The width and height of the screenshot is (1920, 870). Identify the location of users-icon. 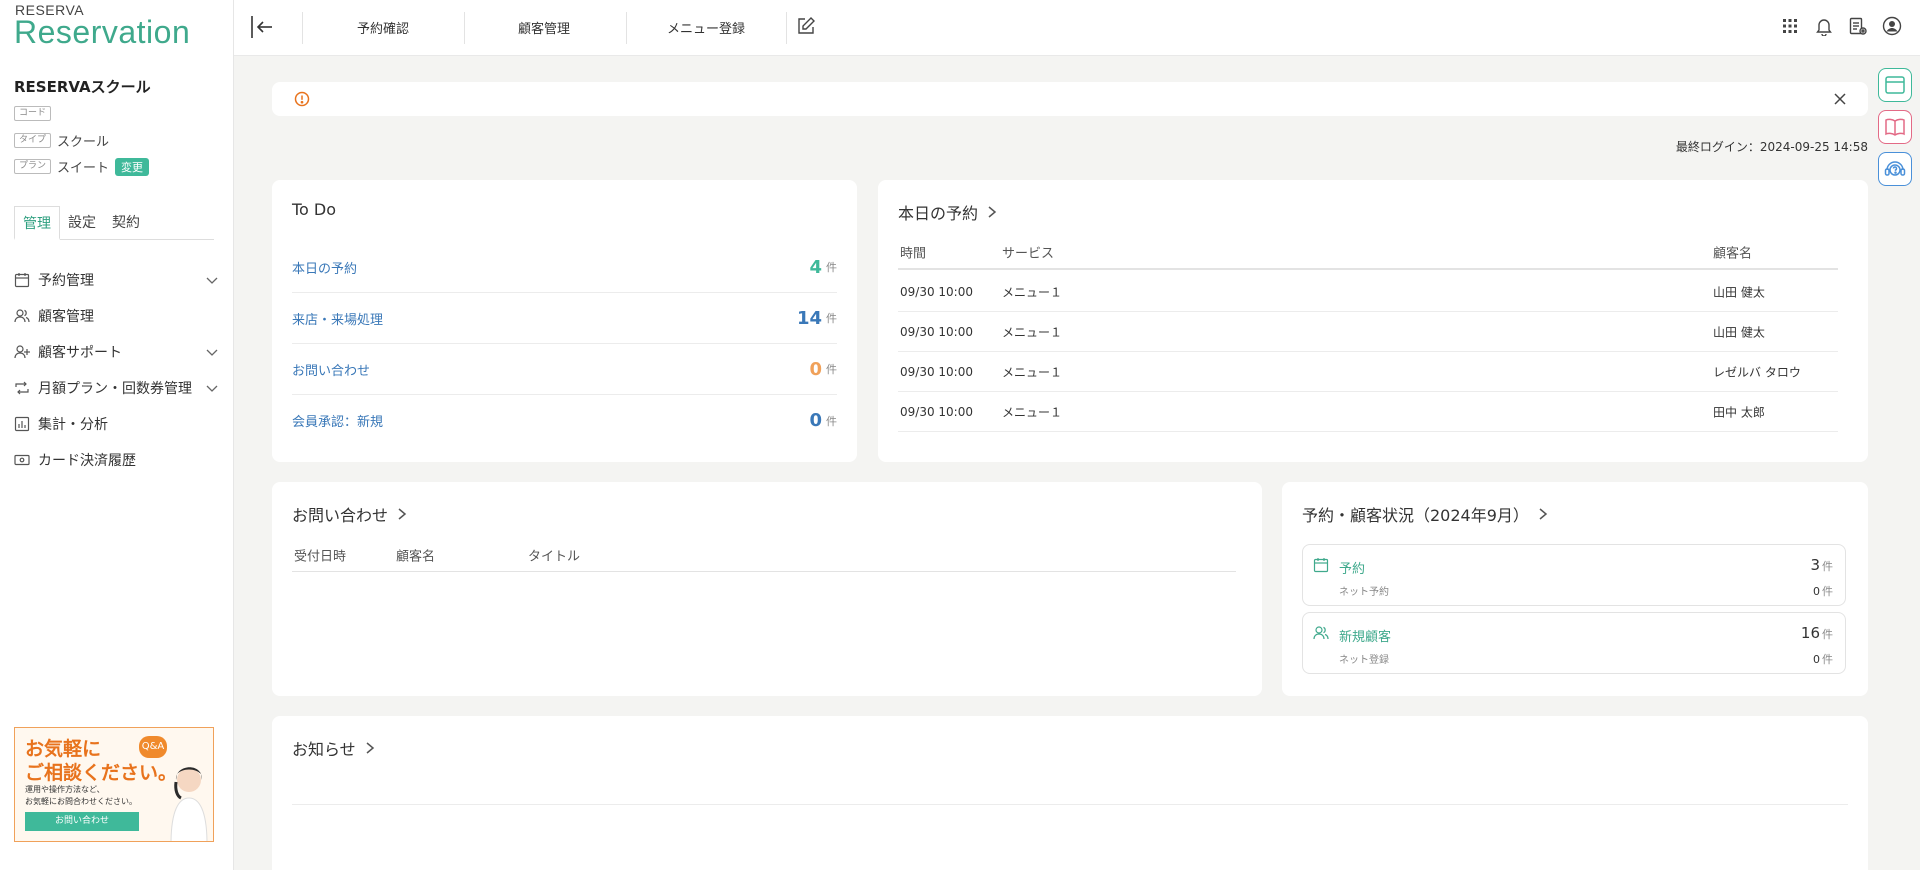
(1321, 633).